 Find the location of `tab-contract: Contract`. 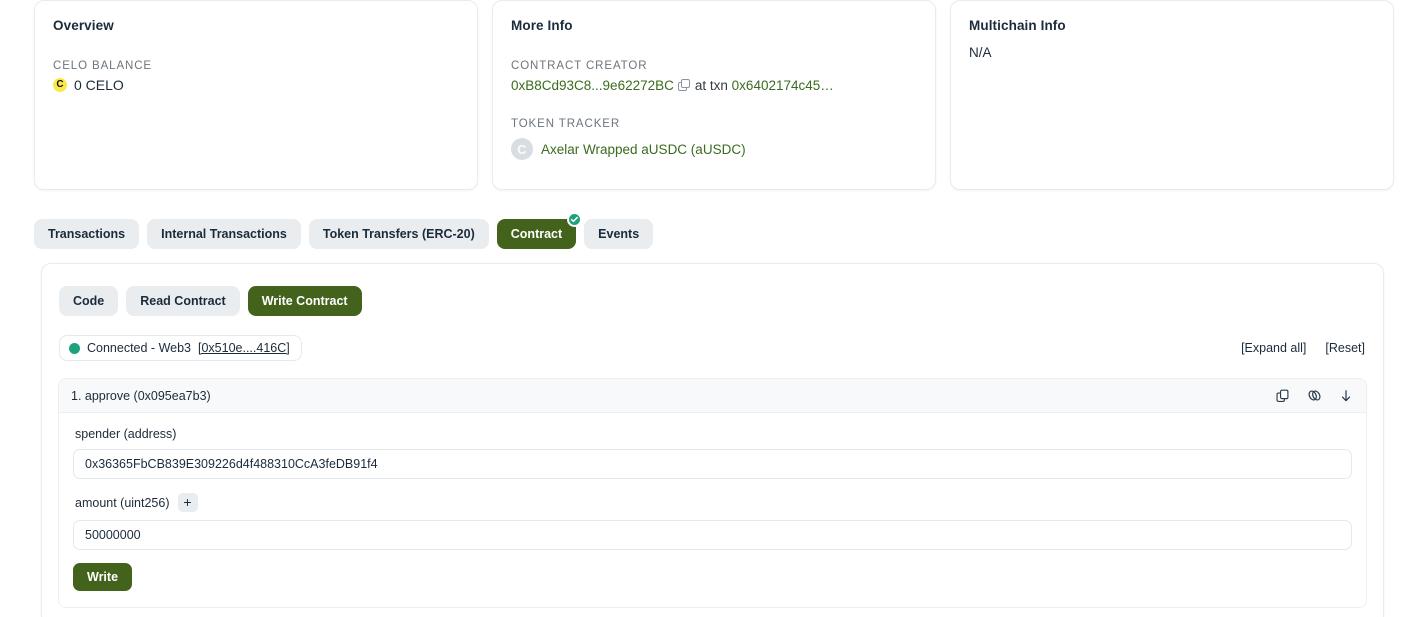

tab-contract: Contract is located at coordinates (539, 231).